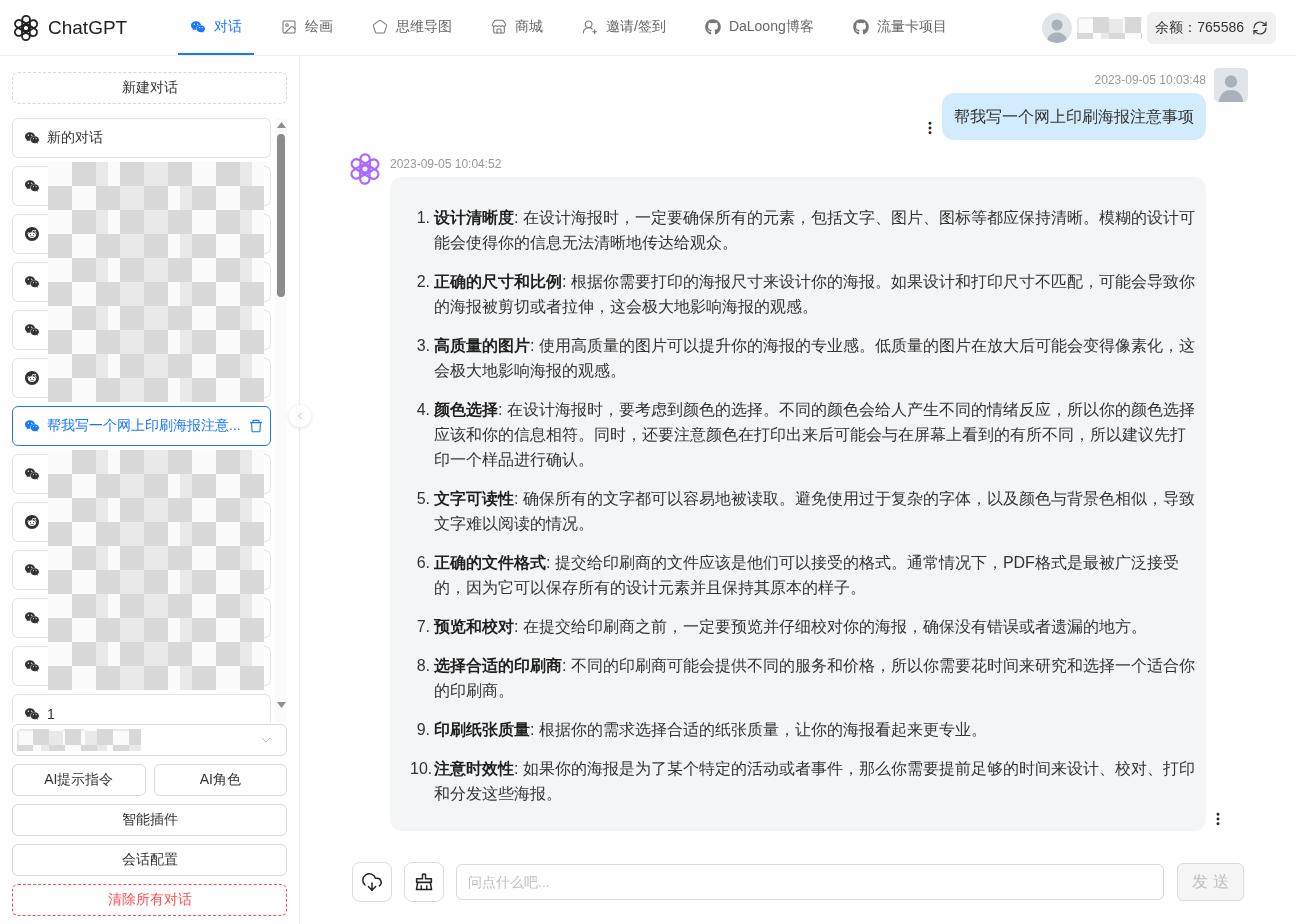 The height and width of the screenshot is (924, 1296). I want to click on list-number: 7., so click(422, 627).